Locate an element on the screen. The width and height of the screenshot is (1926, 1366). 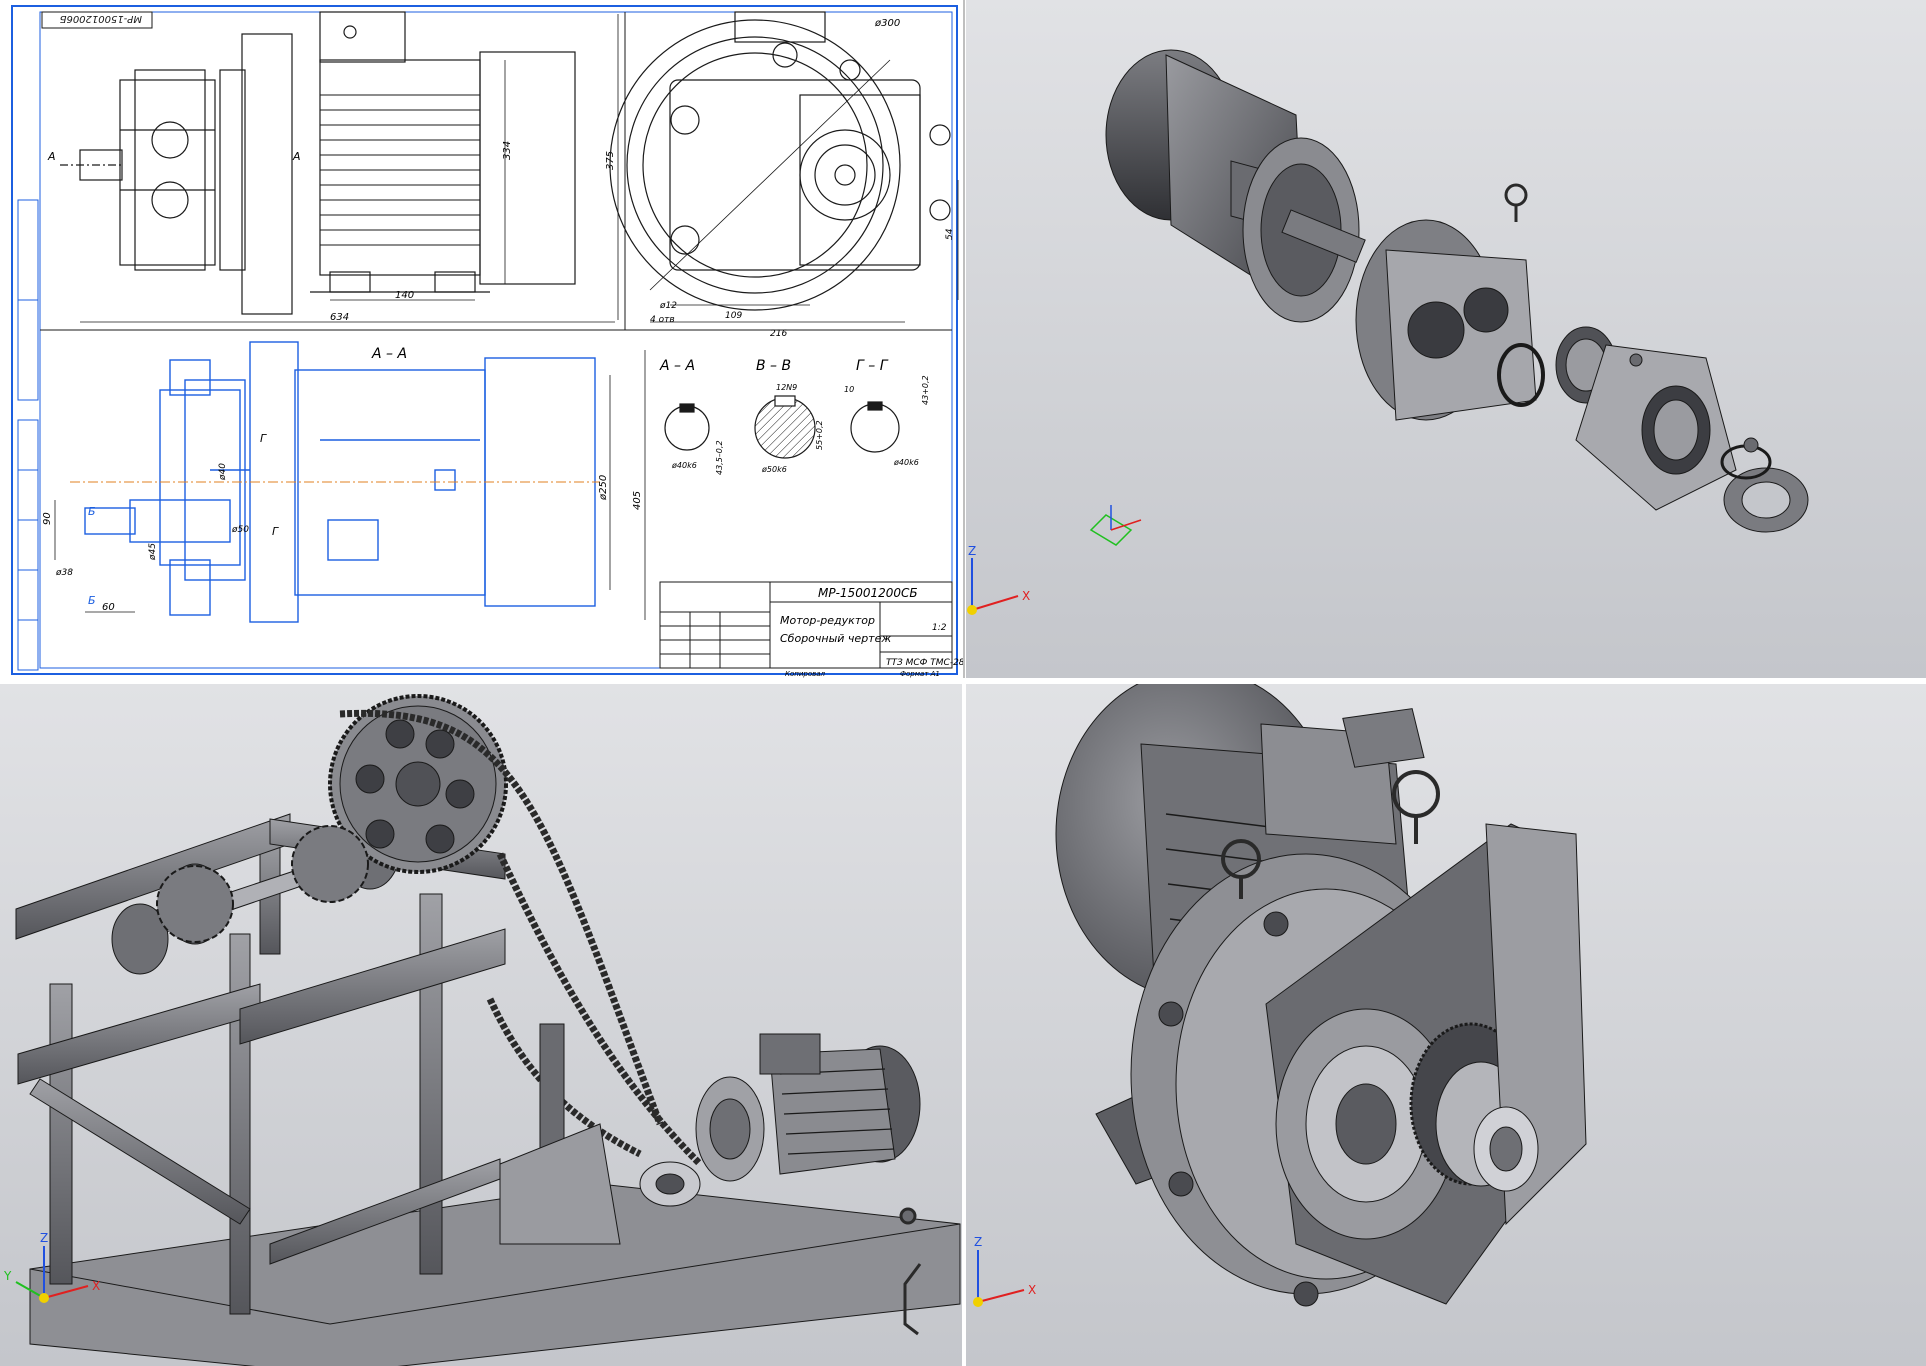
dim-d12: ø12 is located at coordinates (668, 306).